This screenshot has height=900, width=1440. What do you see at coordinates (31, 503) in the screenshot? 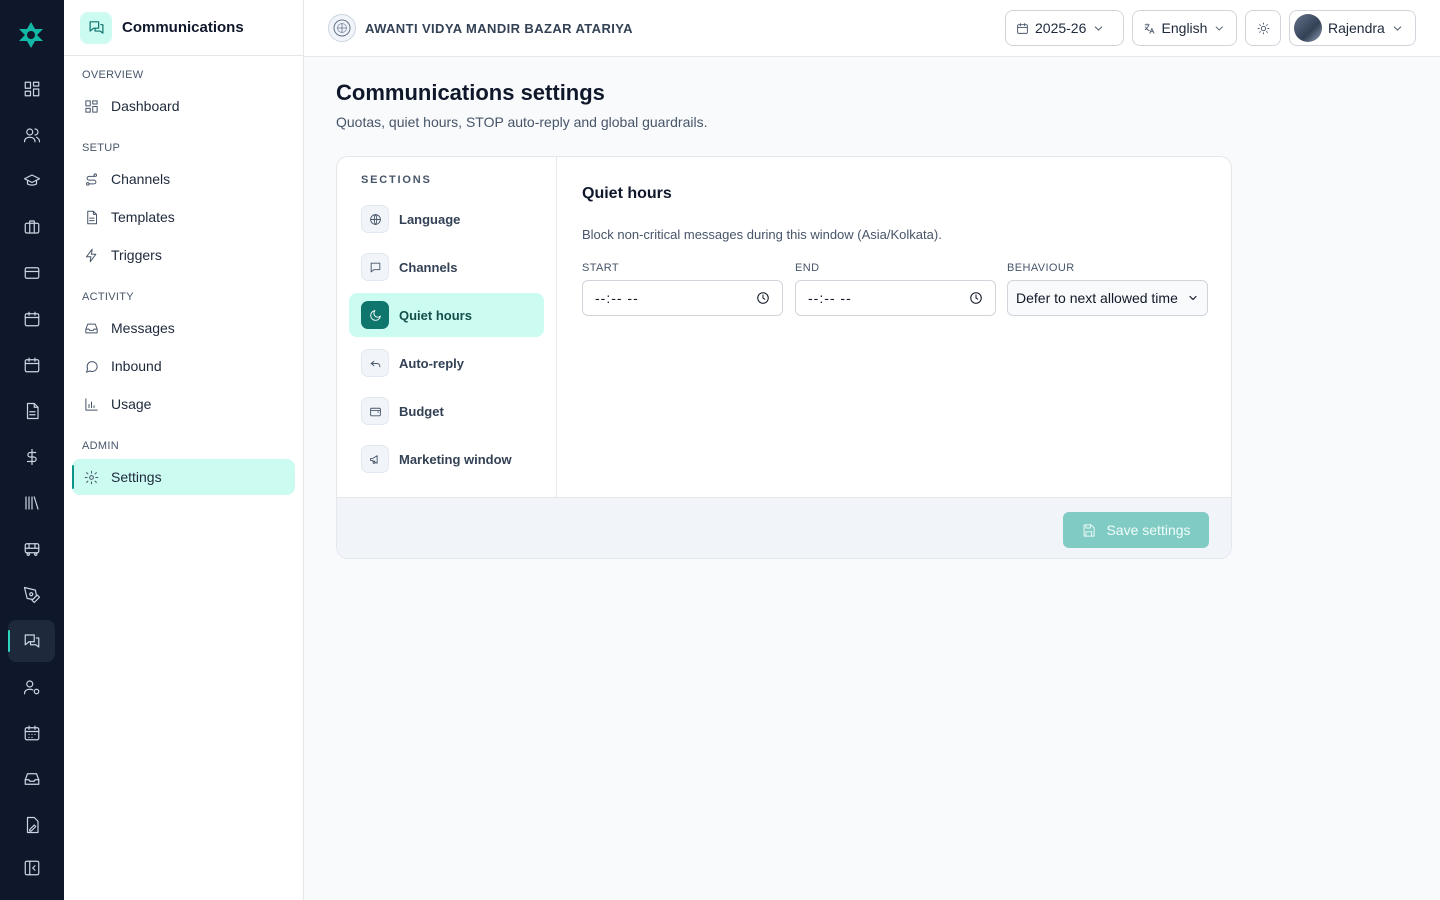
I see `library-icon` at bounding box center [31, 503].